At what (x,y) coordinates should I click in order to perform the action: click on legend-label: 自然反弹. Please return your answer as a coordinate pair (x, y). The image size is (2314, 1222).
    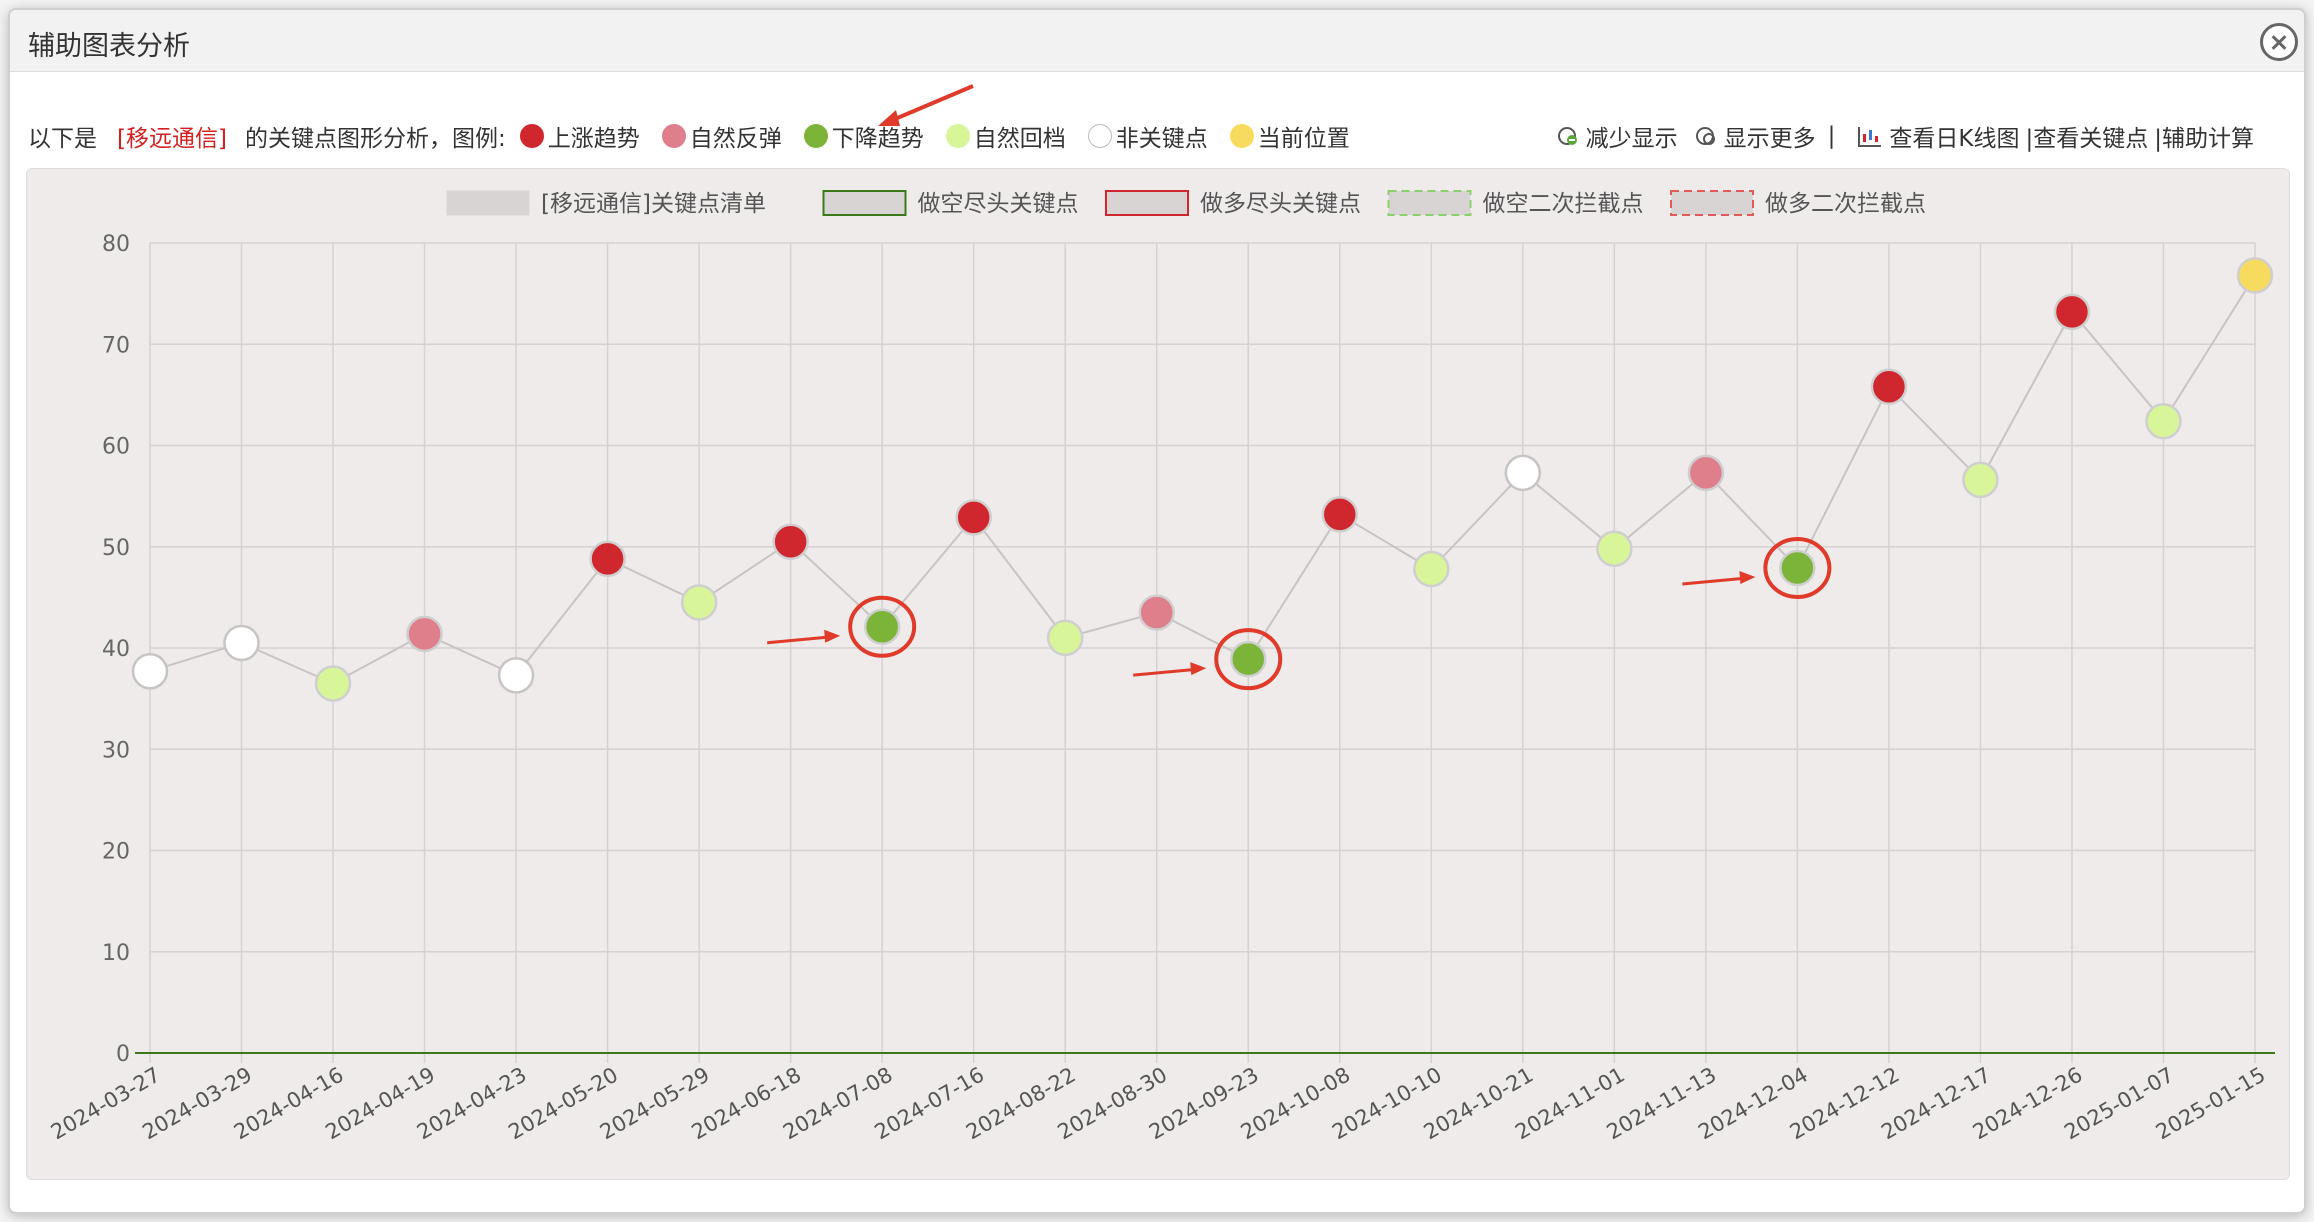
    Looking at the image, I should click on (735, 138).